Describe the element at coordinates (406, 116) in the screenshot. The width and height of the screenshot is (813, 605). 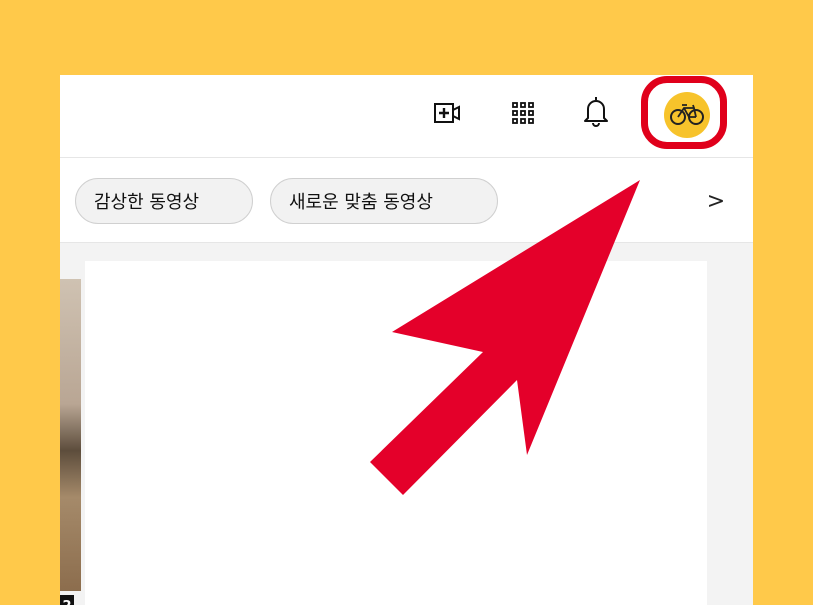
I see `top-bar` at that location.